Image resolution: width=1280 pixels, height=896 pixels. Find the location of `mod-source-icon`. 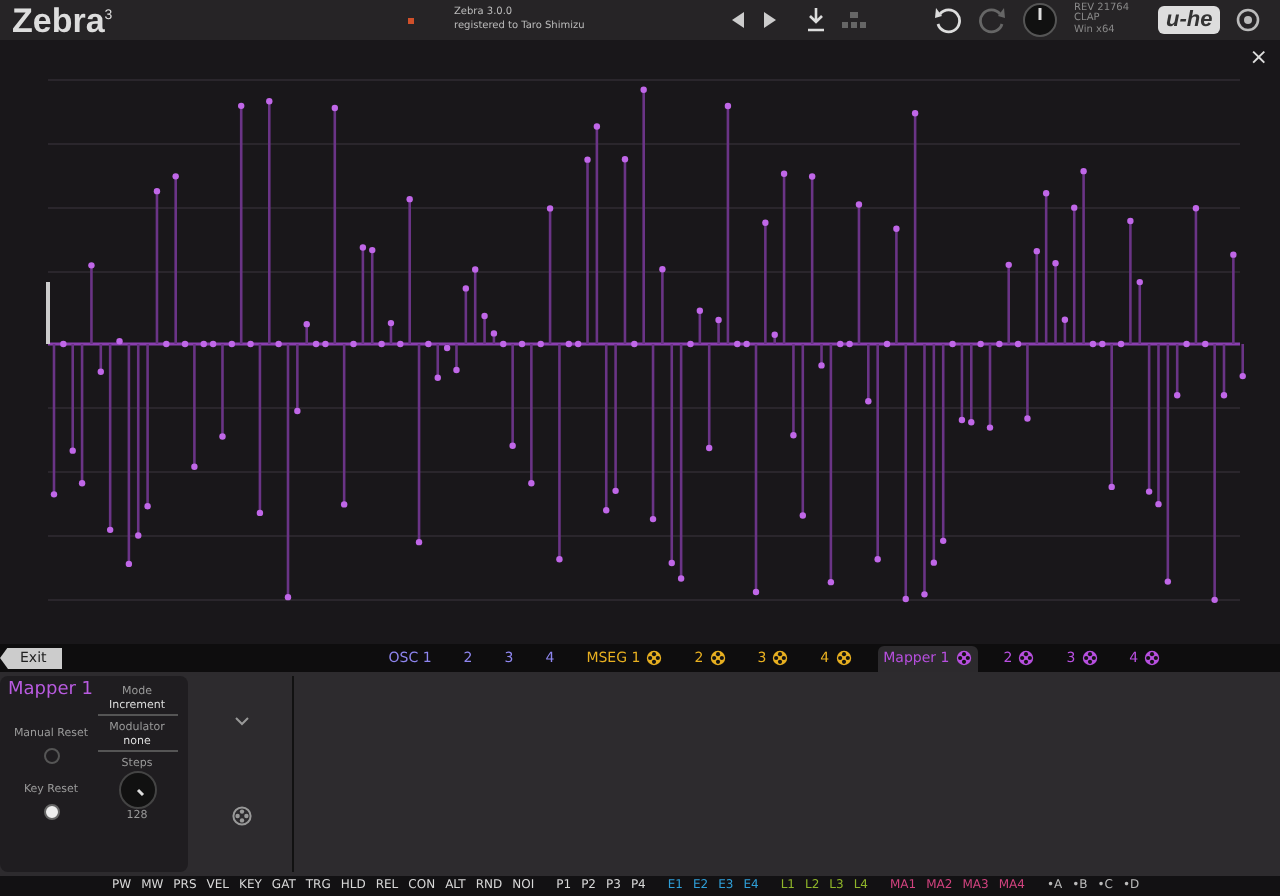

mod-source-icon is located at coordinates (242, 816).